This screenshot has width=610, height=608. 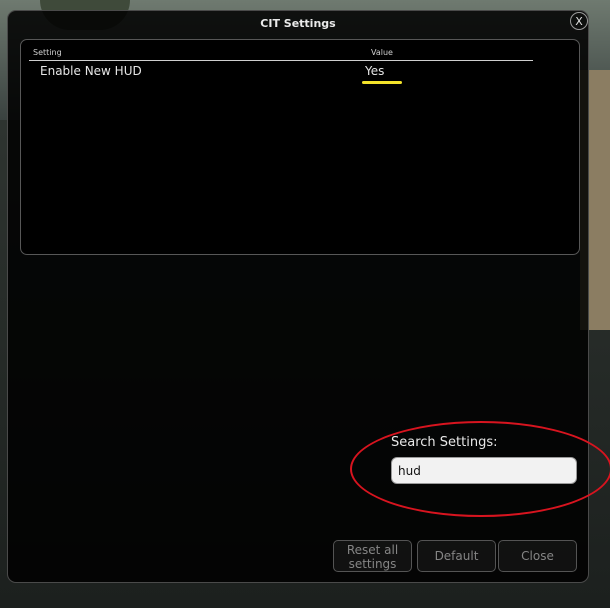 What do you see at coordinates (375, 71) in the screenshot?
I see `setting-value-cell: Yes` at bounding box center [375, 71].